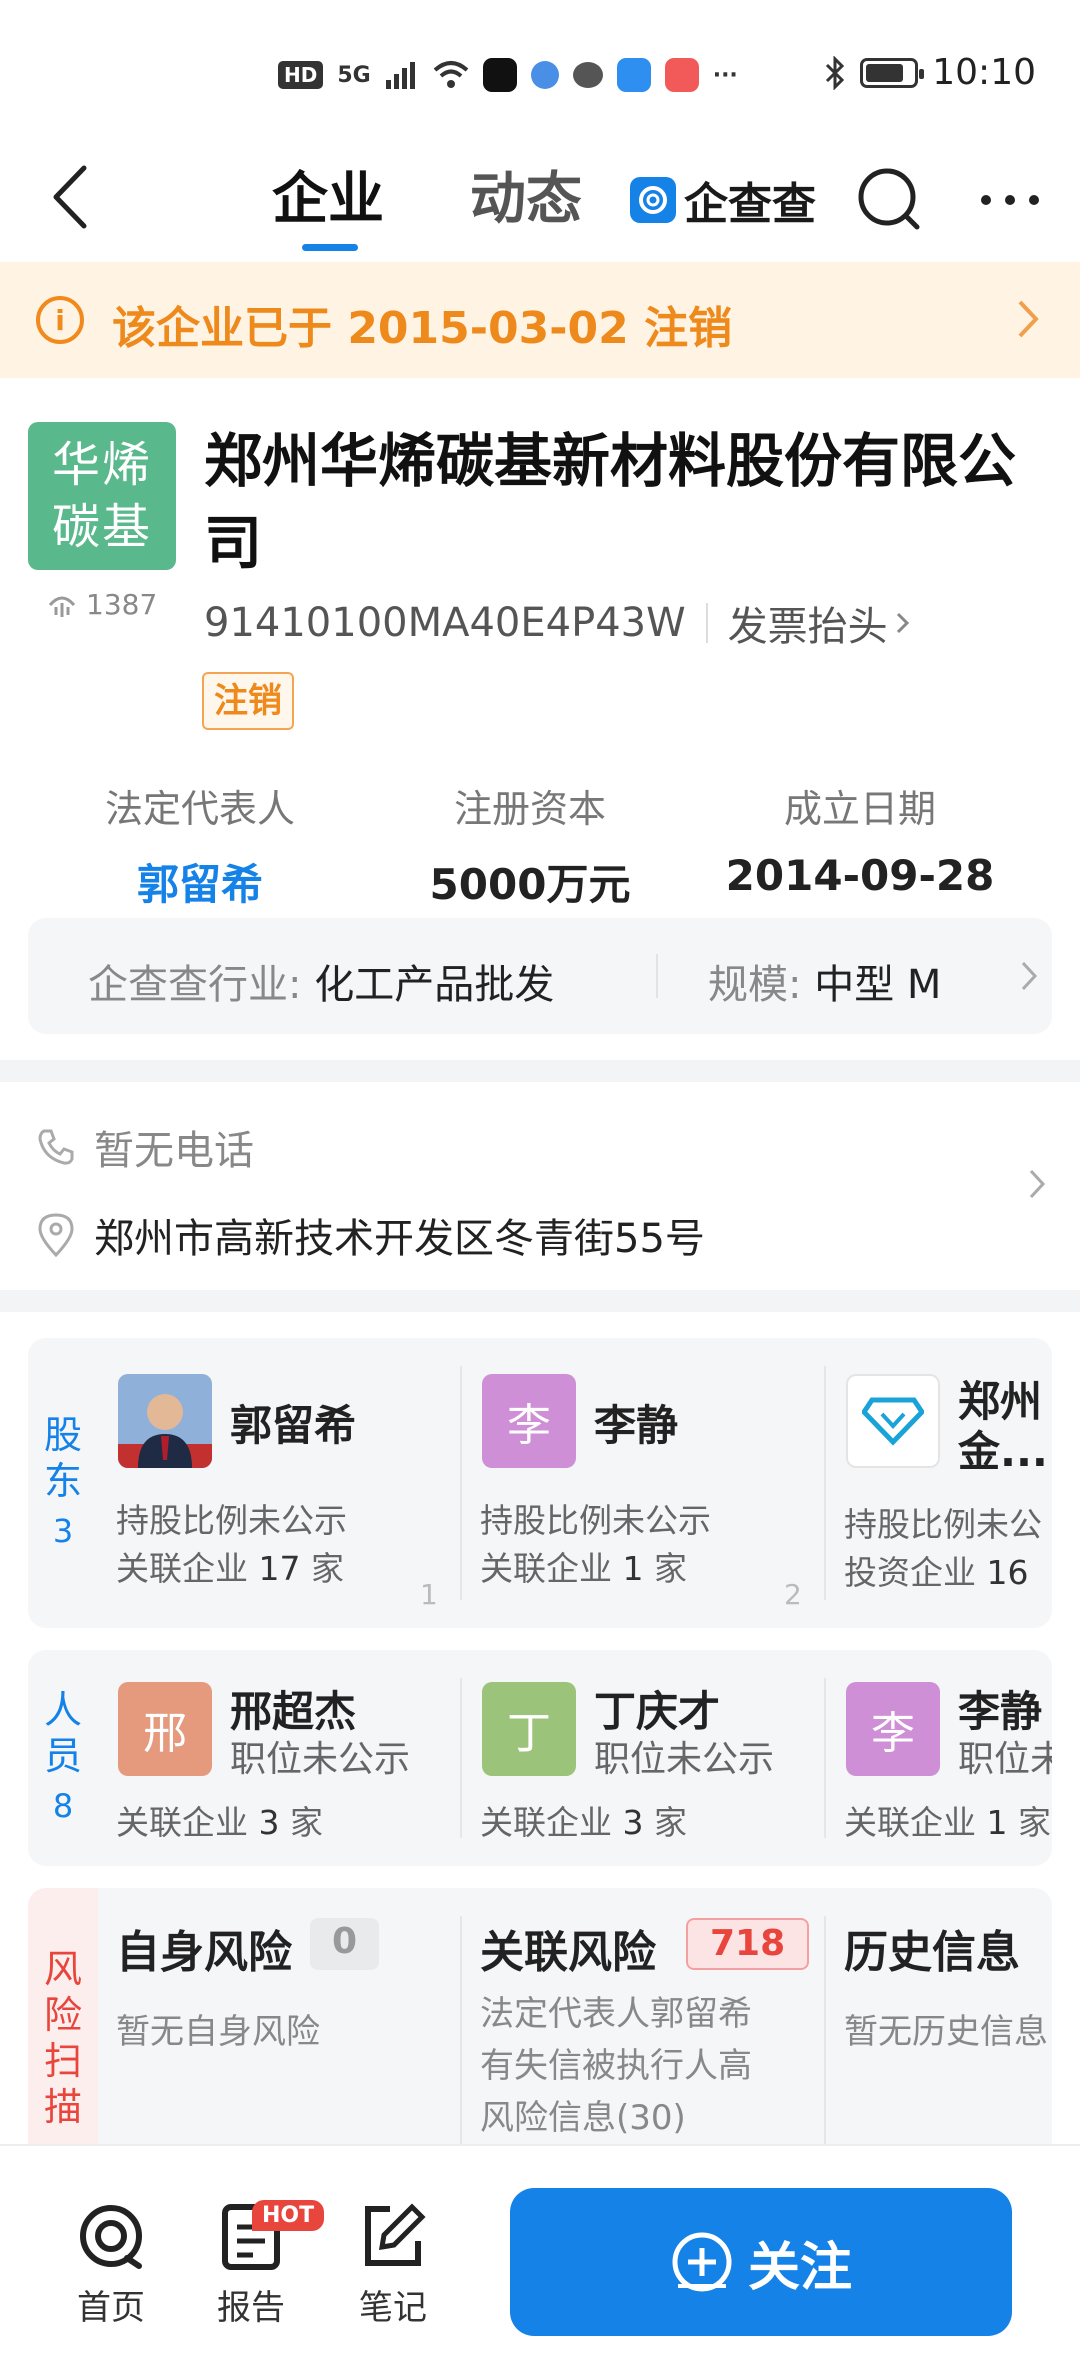 This screenshot has height=2376, width=1080. What do you see at coordinates (529, 1729) in the screenshot?
I see `avatar: 丁` at bounding box center [529, 1729].